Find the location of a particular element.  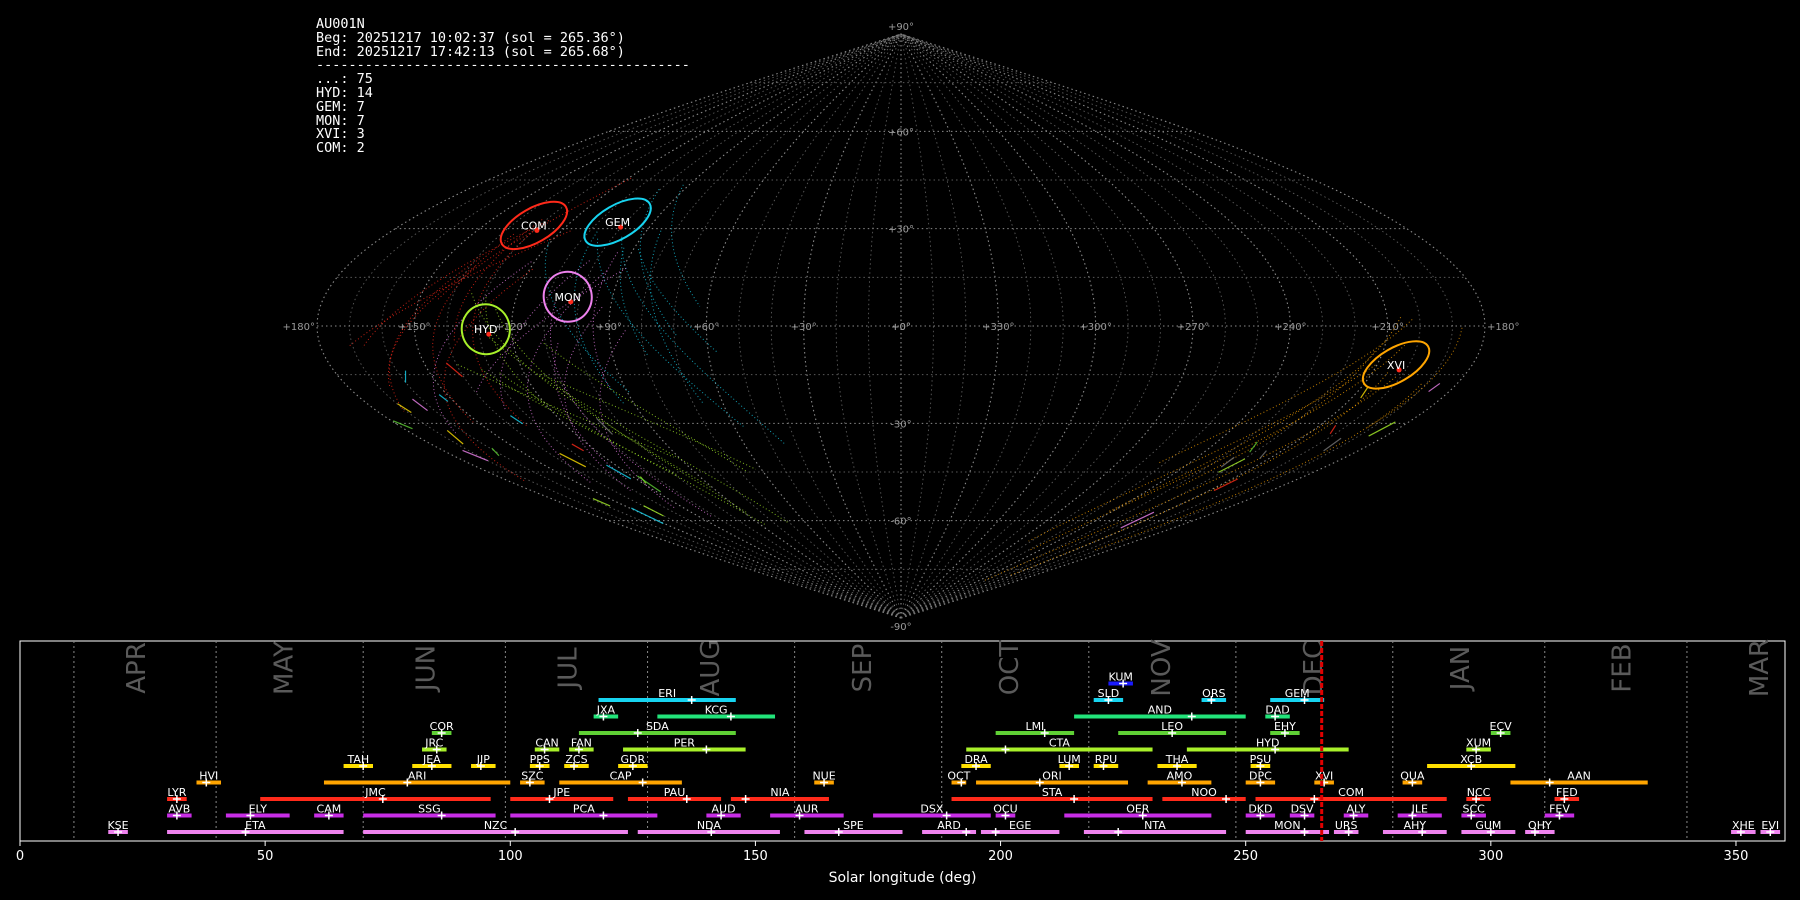

shower-label: SCC is located at coordinates (1474, 809).